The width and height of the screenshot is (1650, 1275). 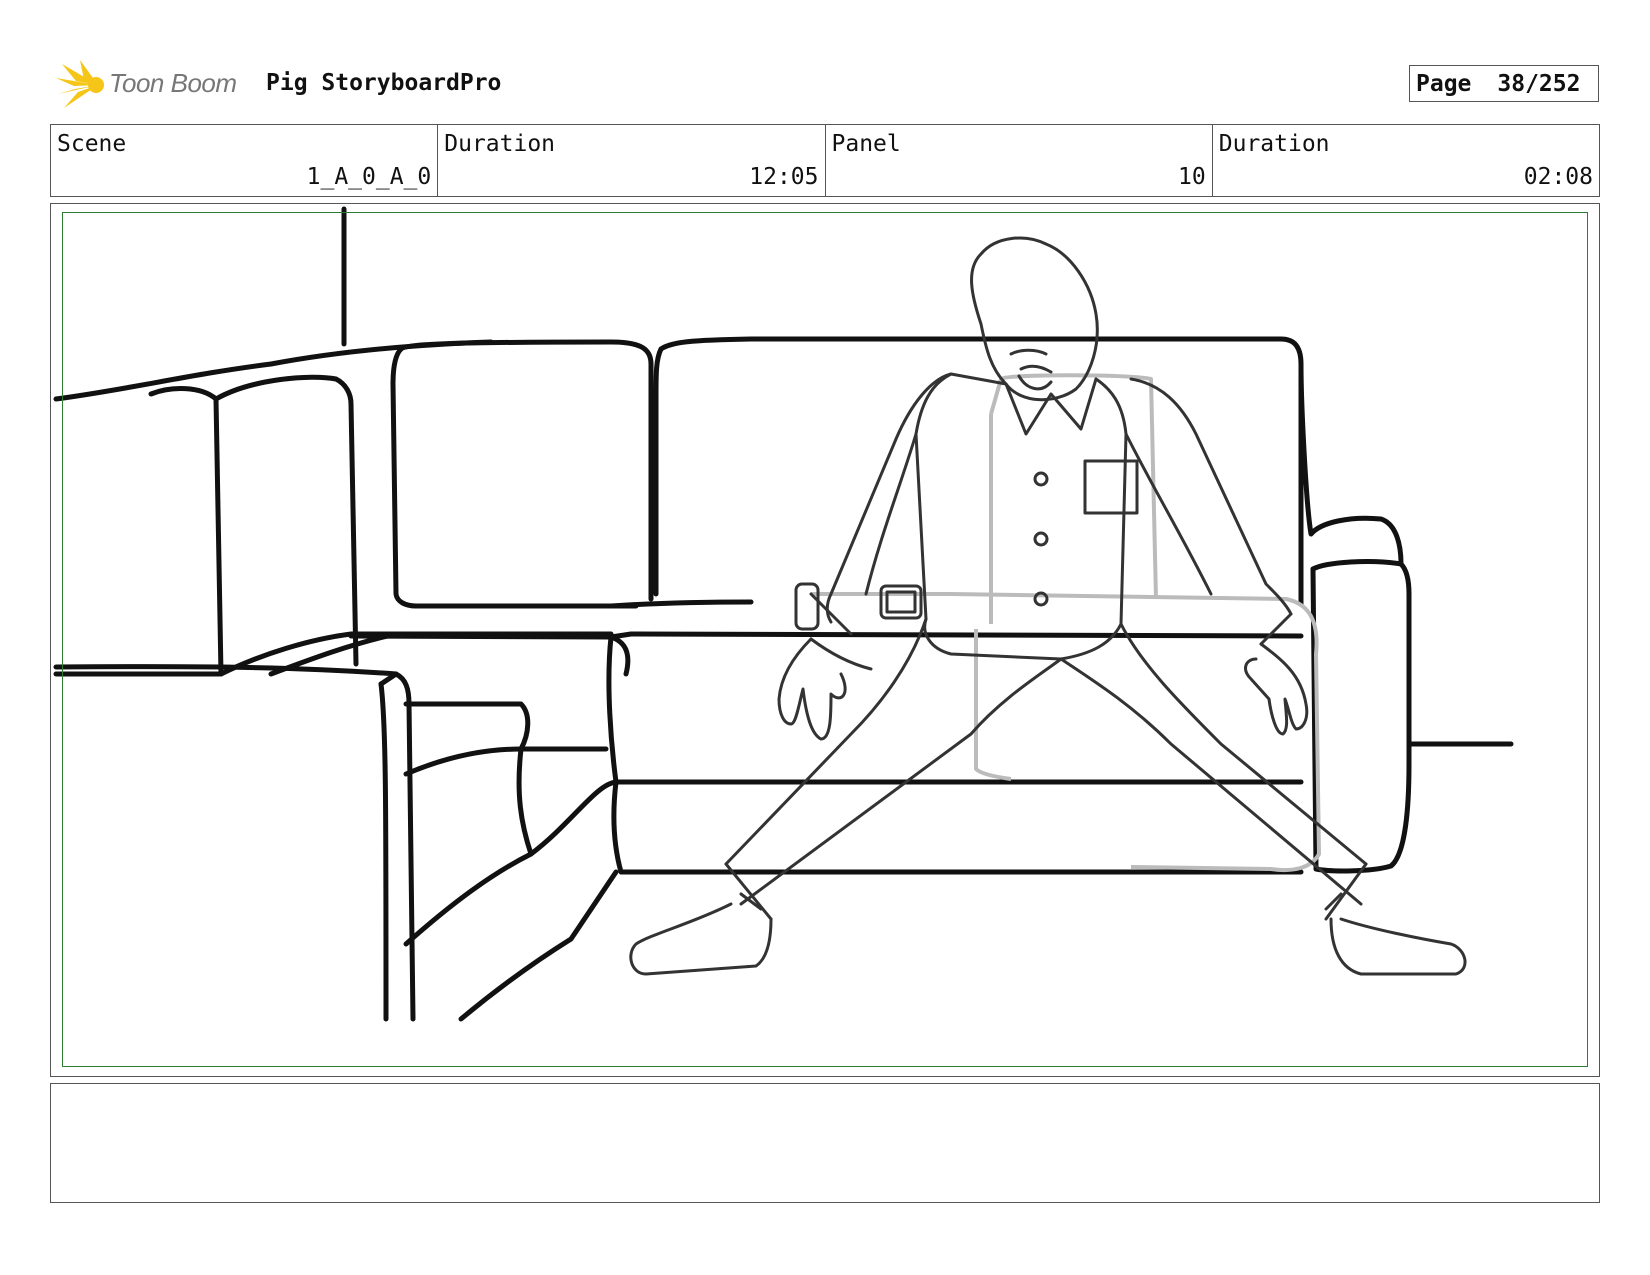 What do you see at coordinates (384, 83) in the screenshot?
I see `project-title: Pig StoryboardPro` at bounding box center [384, 83].